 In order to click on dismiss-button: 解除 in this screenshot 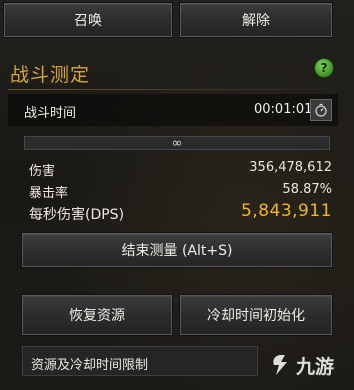, I will do `click(256, 20)`.